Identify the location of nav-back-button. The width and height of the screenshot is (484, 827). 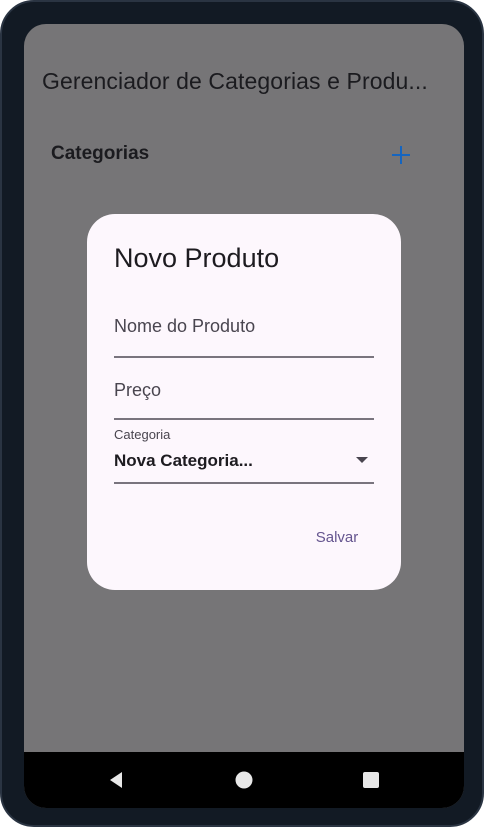
(116, 780).